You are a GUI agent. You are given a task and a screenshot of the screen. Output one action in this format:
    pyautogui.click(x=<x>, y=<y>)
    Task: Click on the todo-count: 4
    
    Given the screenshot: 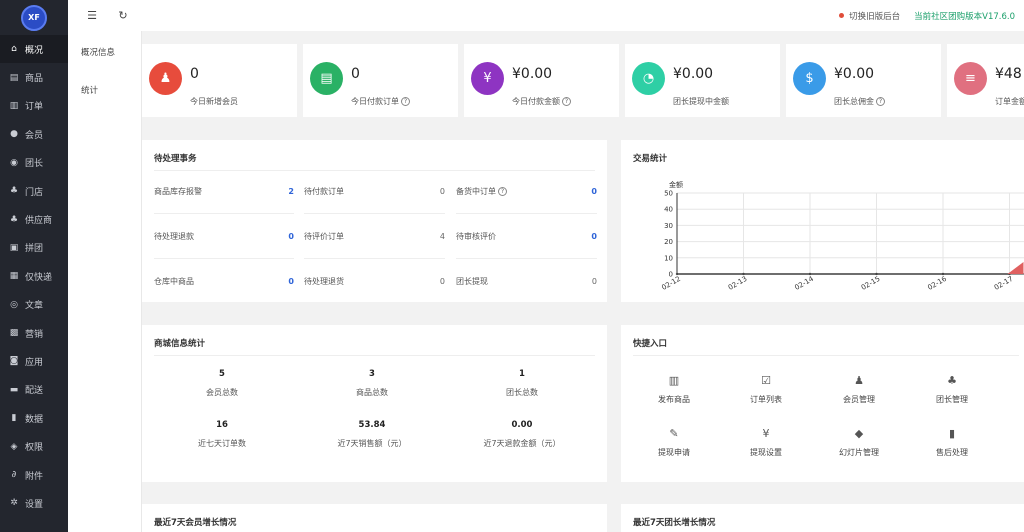 What is the action you would take?
    pyautogui.click(x=442, y=236)
    